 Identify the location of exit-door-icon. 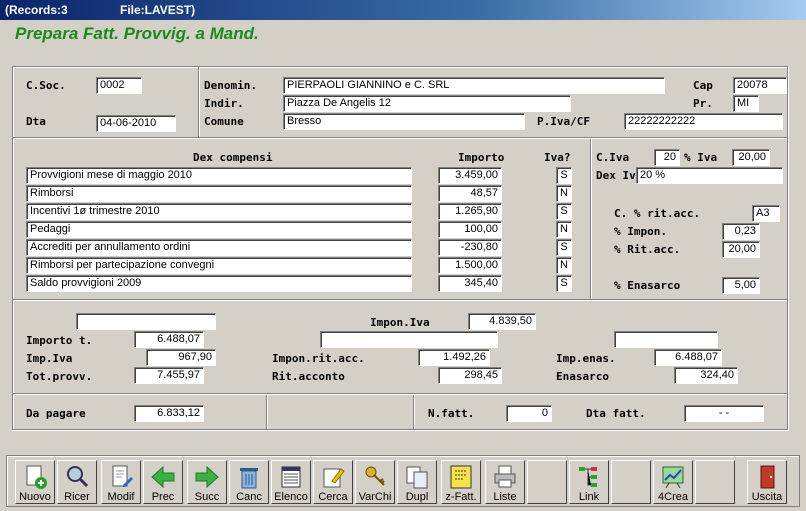
(767, 477).